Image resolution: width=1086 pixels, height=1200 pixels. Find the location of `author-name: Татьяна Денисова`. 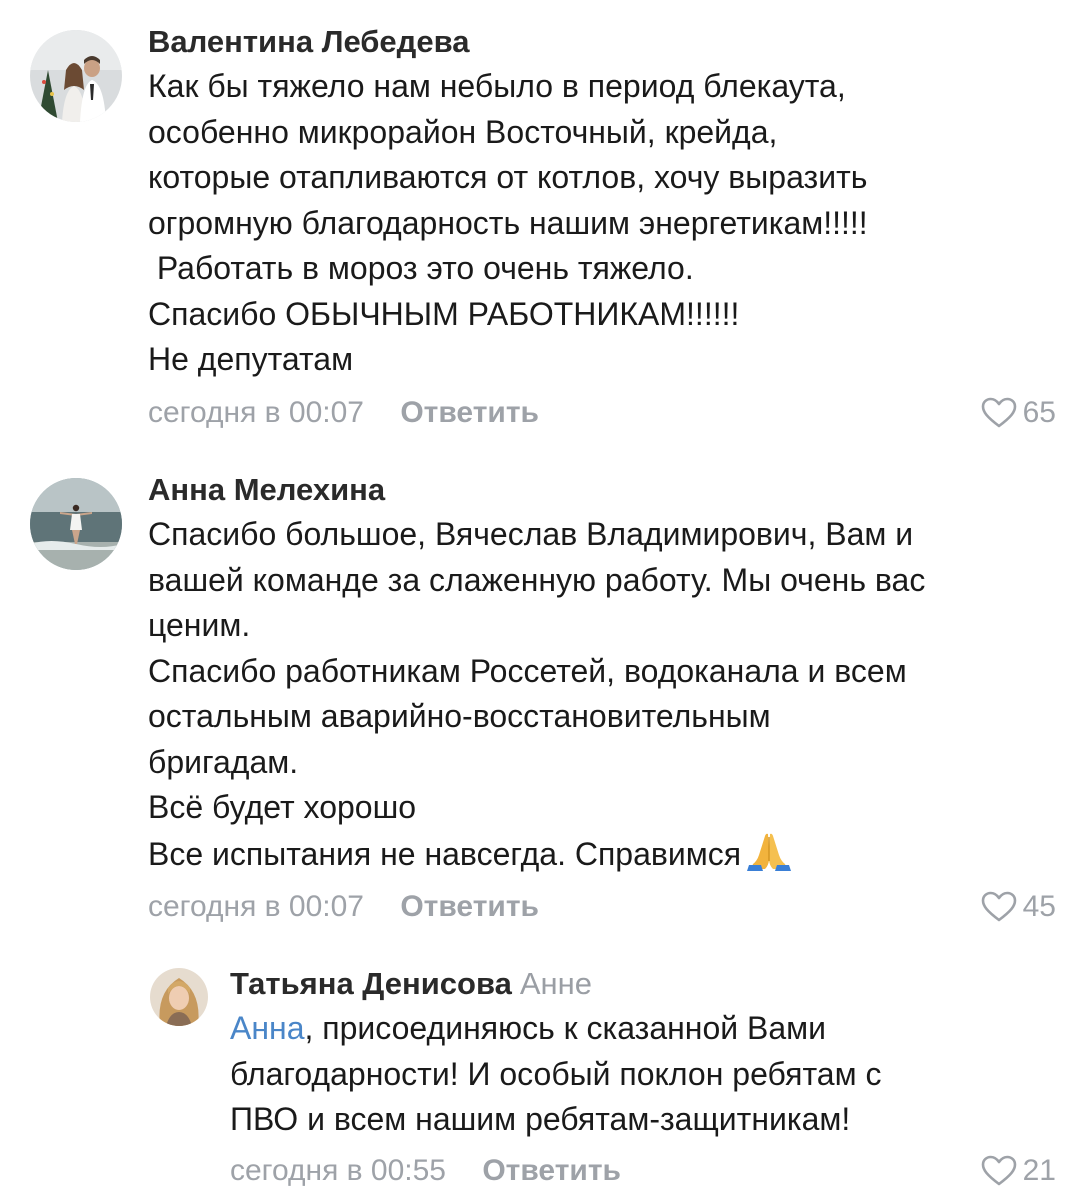

author-name: Татьяна Денисова is located at coordinates (371, 983).